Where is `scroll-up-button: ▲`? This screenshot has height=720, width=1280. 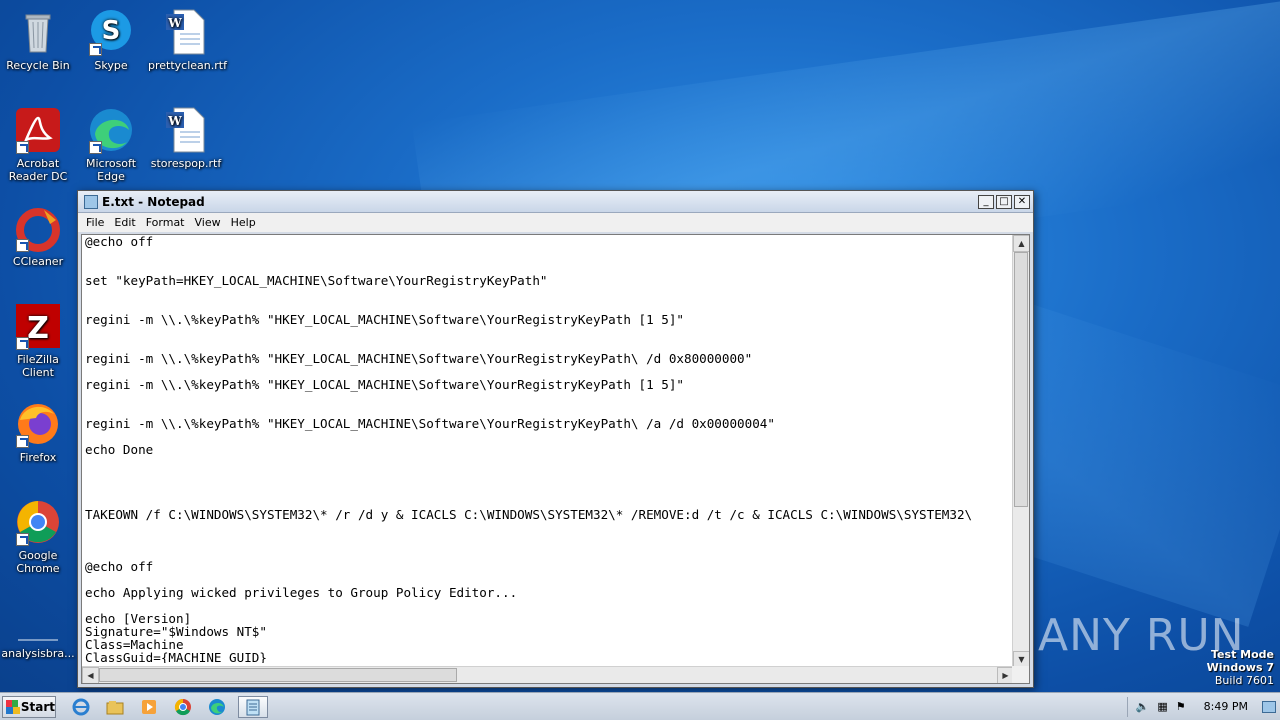
scroll-up-button: ▲ is located at coordinates (1021, 243).